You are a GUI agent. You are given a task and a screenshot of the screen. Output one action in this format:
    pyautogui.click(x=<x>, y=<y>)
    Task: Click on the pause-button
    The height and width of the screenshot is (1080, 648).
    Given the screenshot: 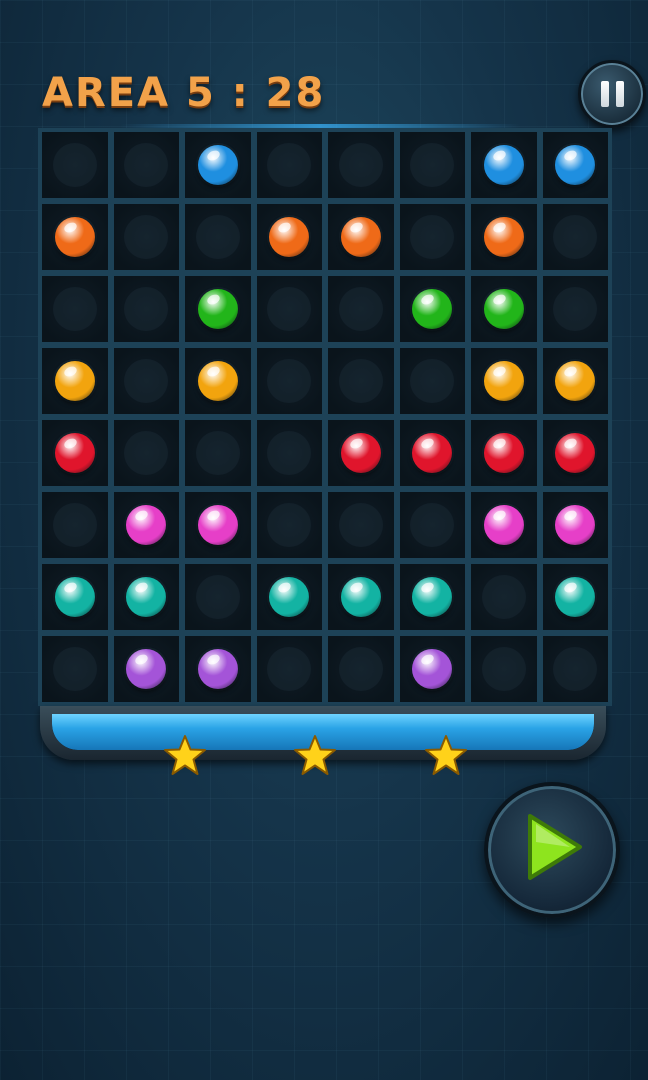 What is the action you would take?
    pyautogui.click(x=612, y=94)
    